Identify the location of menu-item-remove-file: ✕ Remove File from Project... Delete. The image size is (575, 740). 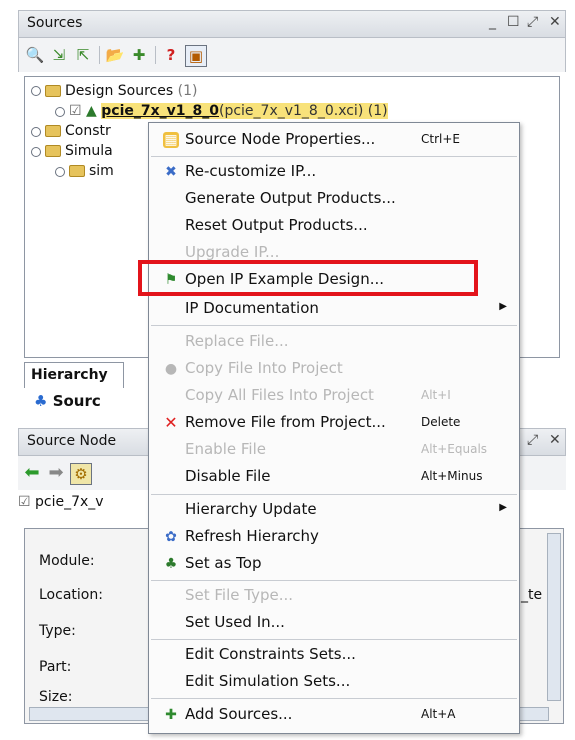
(334, 423).